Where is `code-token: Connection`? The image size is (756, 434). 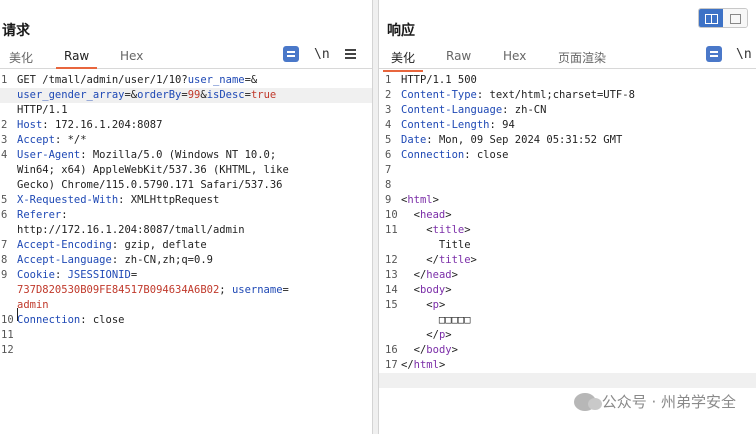
code-token: Connection is located at coordinates (49, 320).